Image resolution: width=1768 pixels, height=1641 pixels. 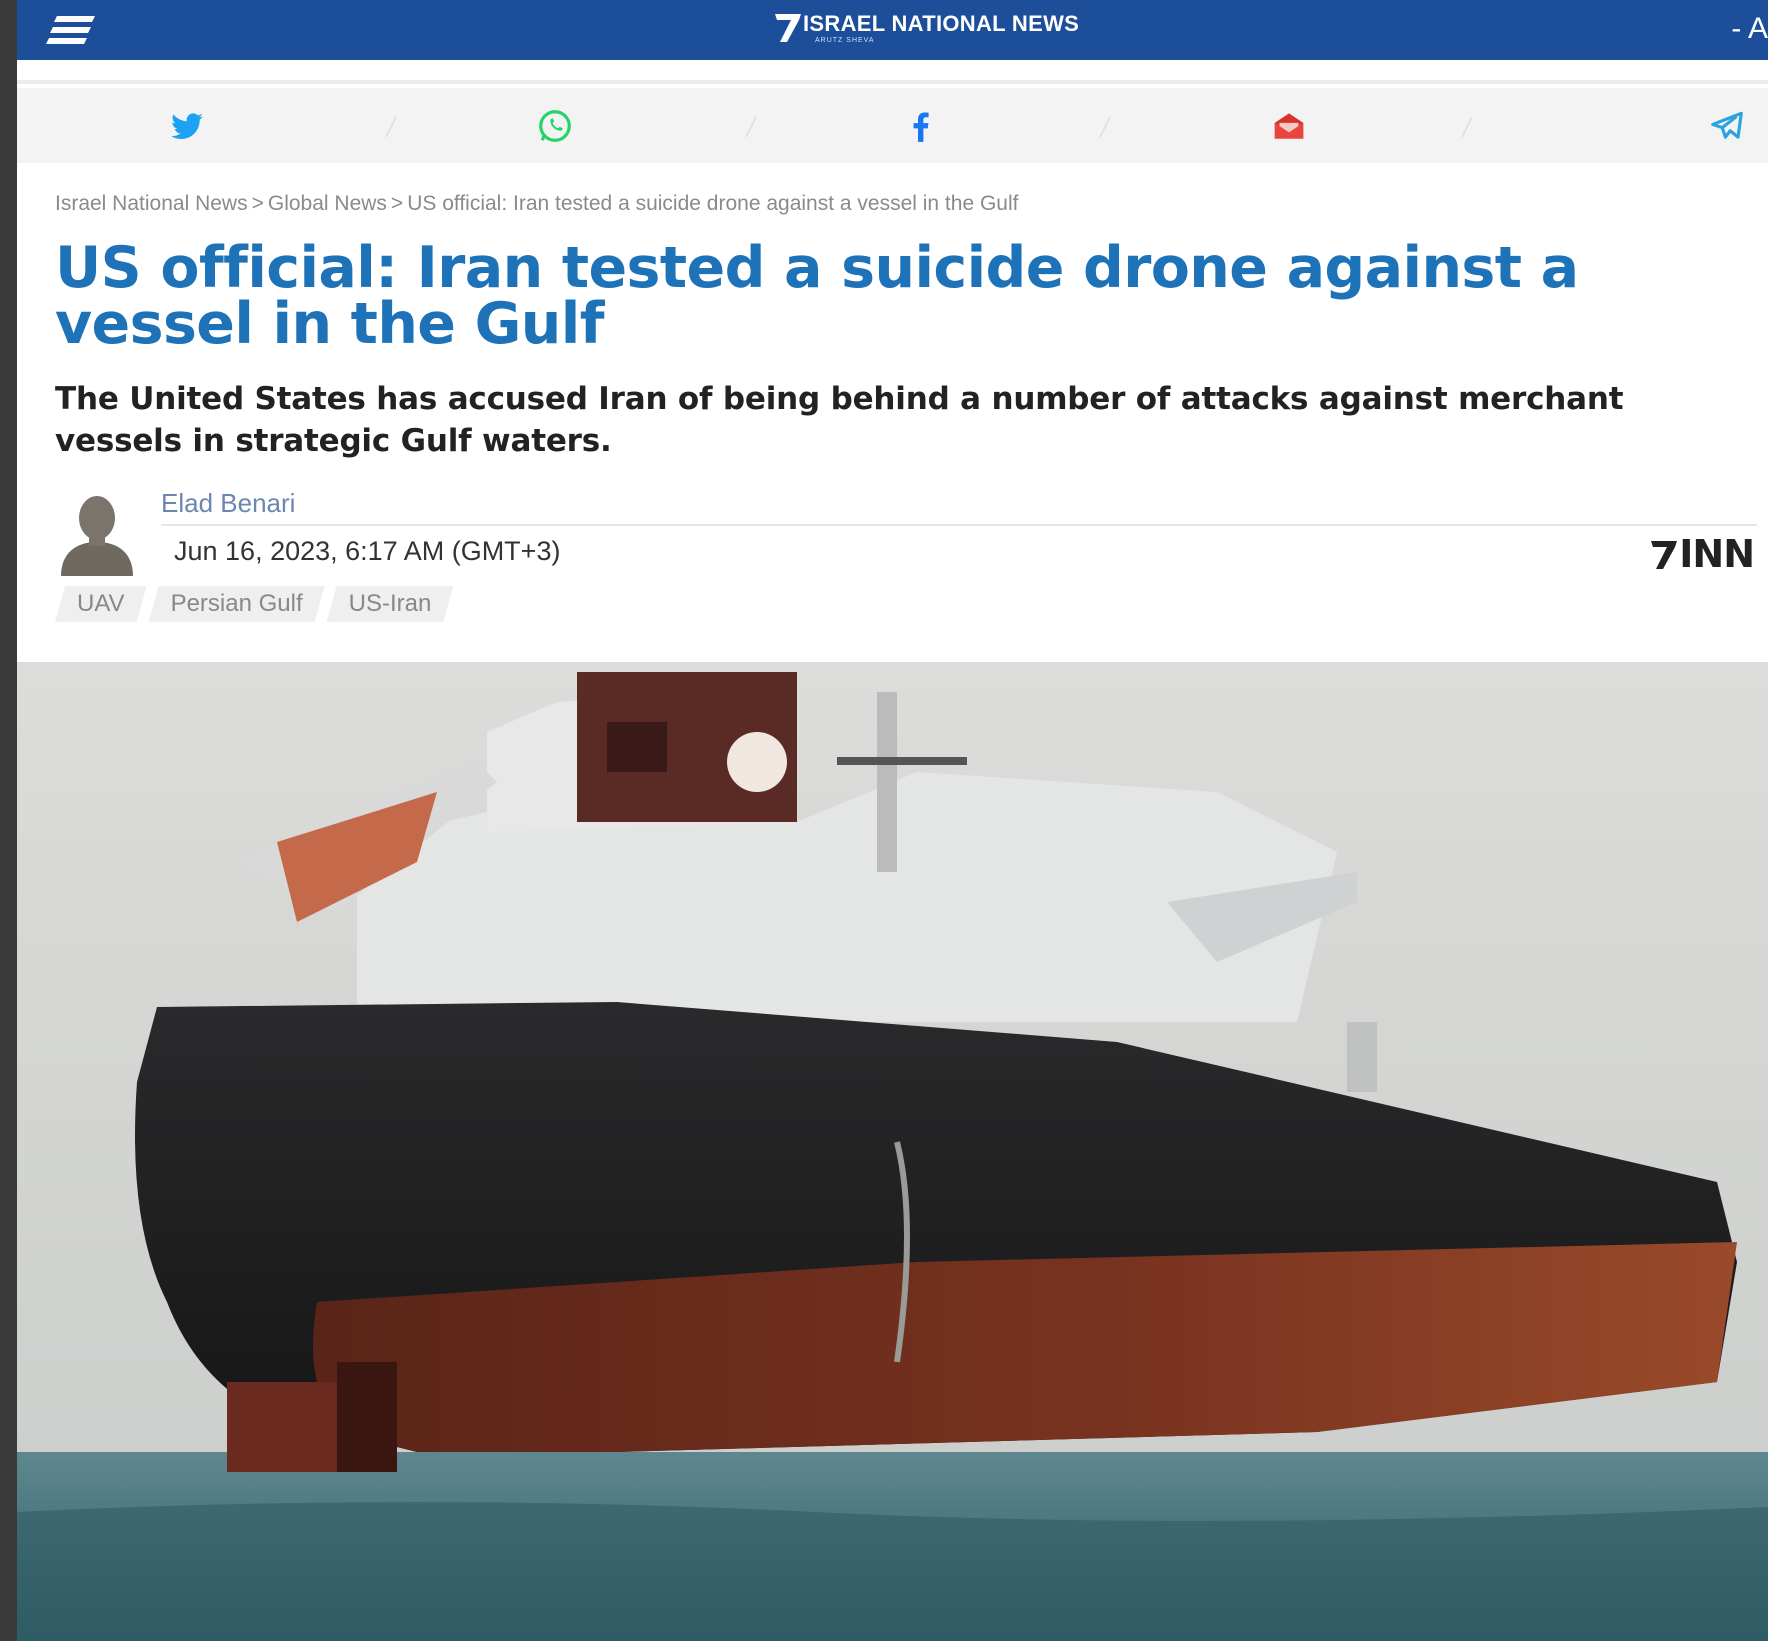 What do you see at coordinates (892, 125) in the screenshot?
I see `share-bar` at bounding box center [892, 125].